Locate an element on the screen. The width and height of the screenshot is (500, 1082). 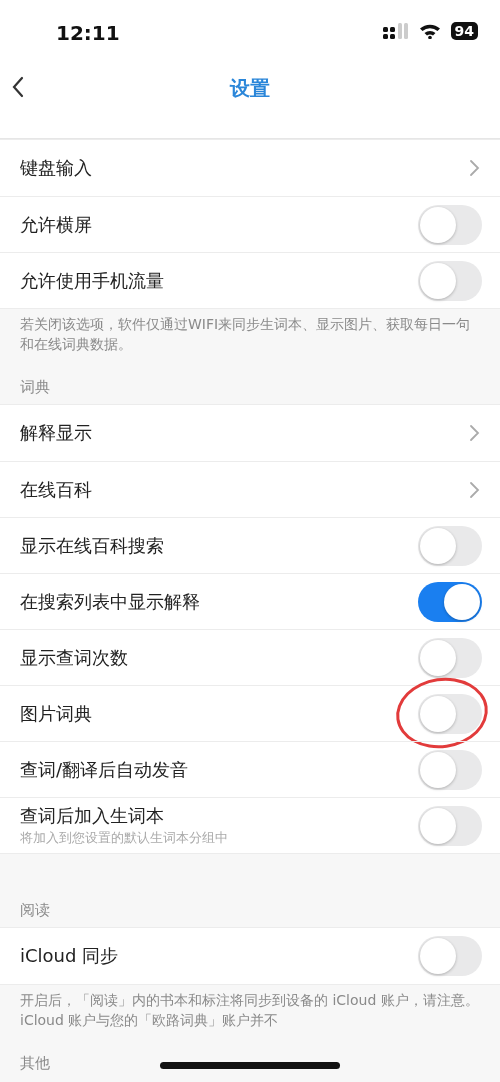
setting-label: 在搜索列表中显示解释 is located at coordinates (110, 601).